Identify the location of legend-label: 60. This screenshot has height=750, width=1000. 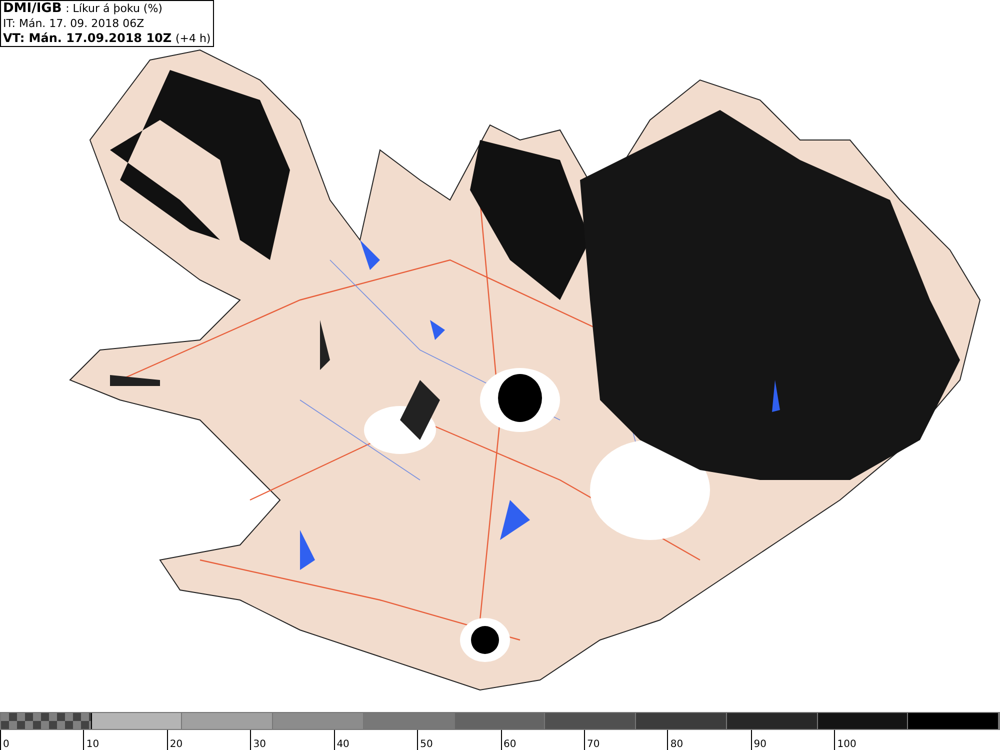
(509, 744).